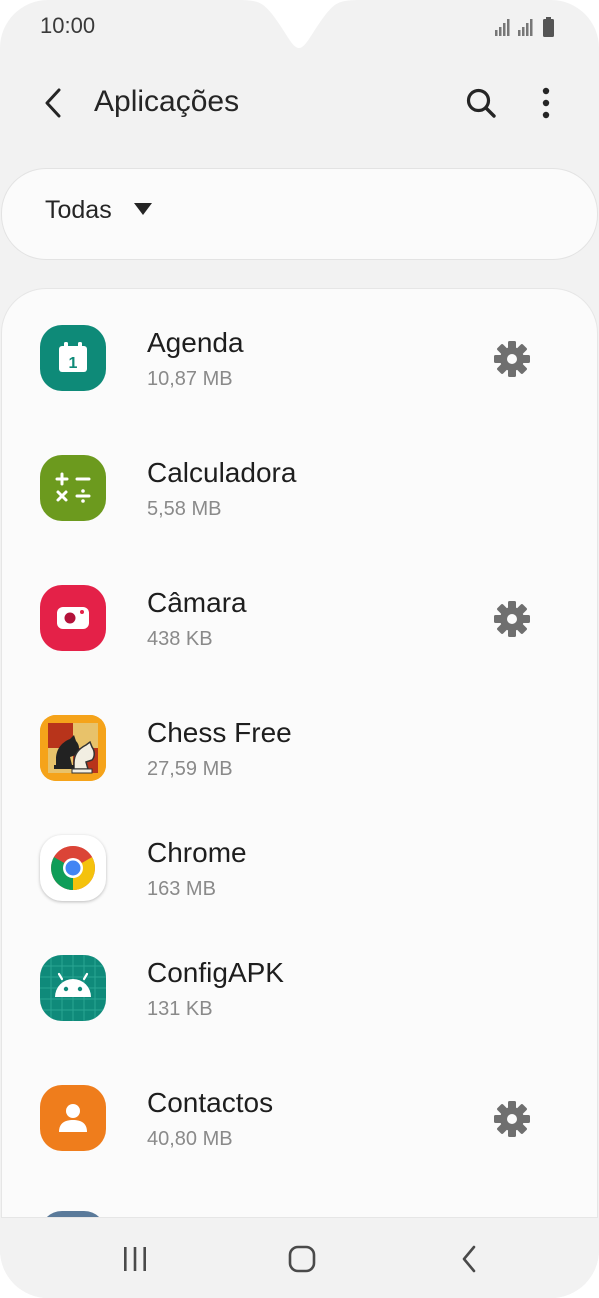 The image size is (599, 1298). What do you see at coordinates (190, 1139) in the screenshot?
I see `app-size: 40,80 MB` at bounding box center [190, 1139].